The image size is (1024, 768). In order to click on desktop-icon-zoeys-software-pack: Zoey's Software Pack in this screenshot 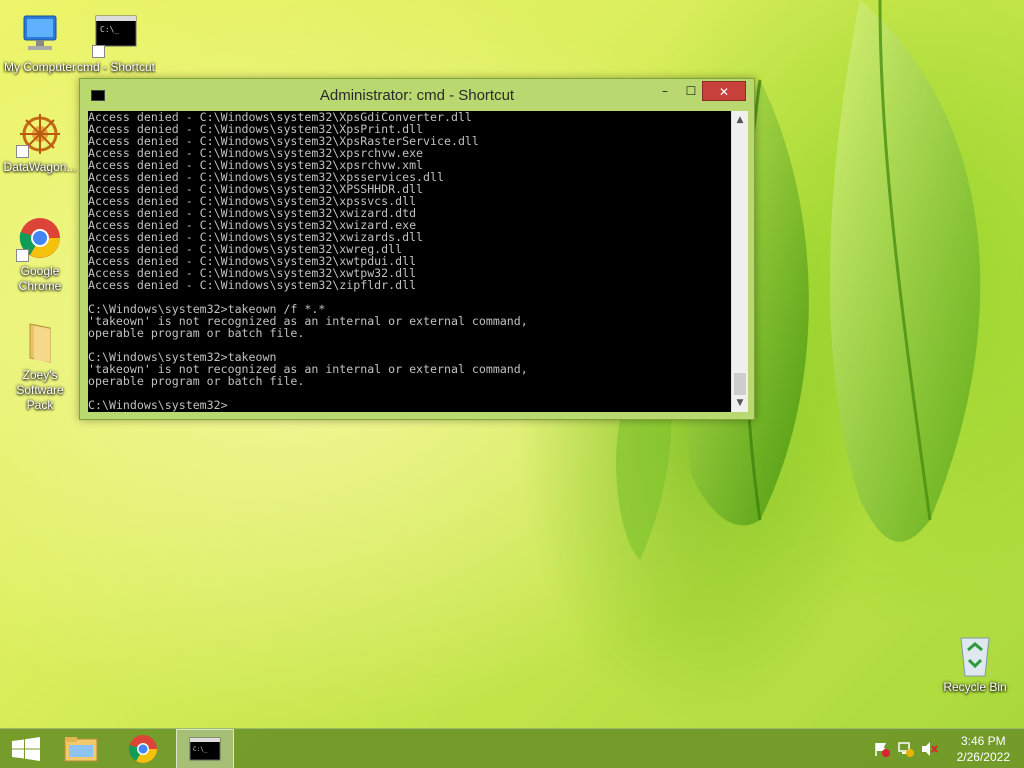, I will do `click(40, 365)`.